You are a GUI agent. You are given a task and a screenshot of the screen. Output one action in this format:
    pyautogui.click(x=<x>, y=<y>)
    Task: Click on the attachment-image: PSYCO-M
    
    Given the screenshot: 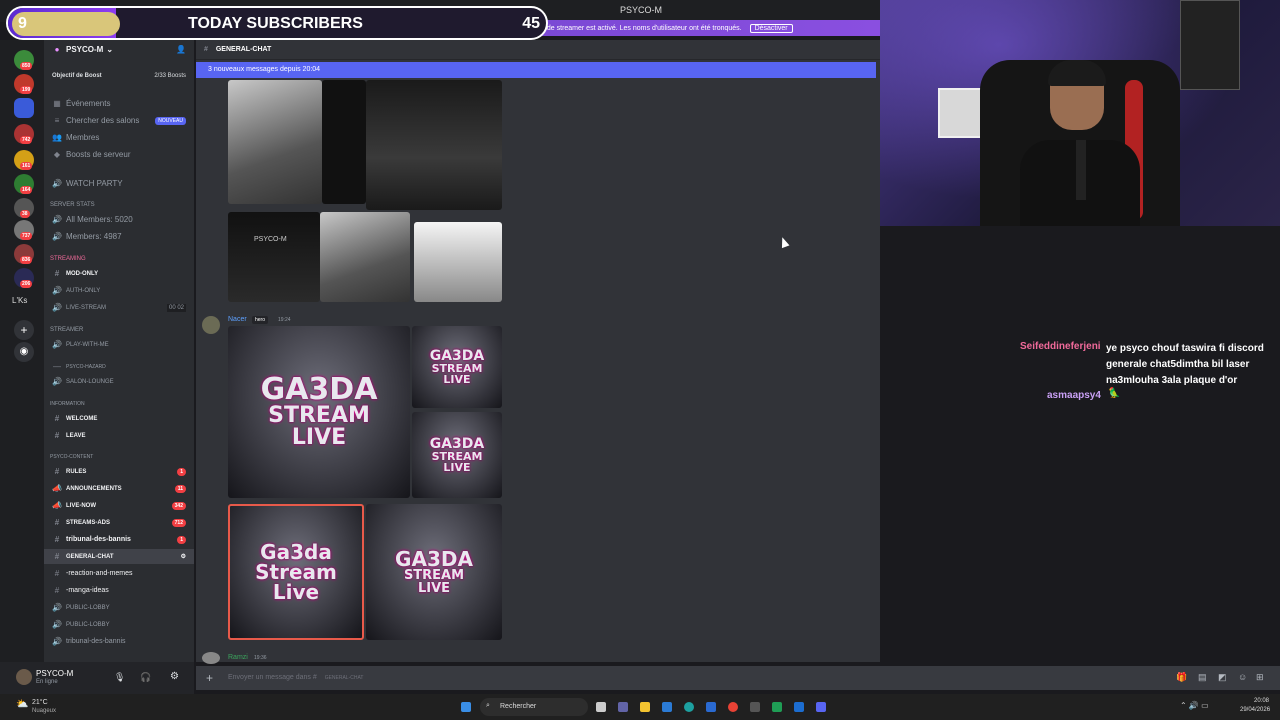 What is the action you would take?
    pyautogui.click(x=274, y=257)
    